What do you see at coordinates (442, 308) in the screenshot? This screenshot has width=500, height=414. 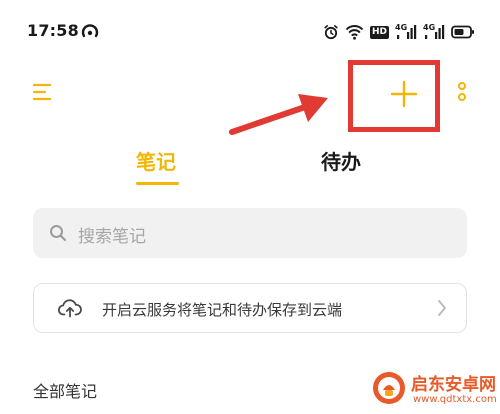 I see `chevron-right-icon` at bounding box center [442, 308].